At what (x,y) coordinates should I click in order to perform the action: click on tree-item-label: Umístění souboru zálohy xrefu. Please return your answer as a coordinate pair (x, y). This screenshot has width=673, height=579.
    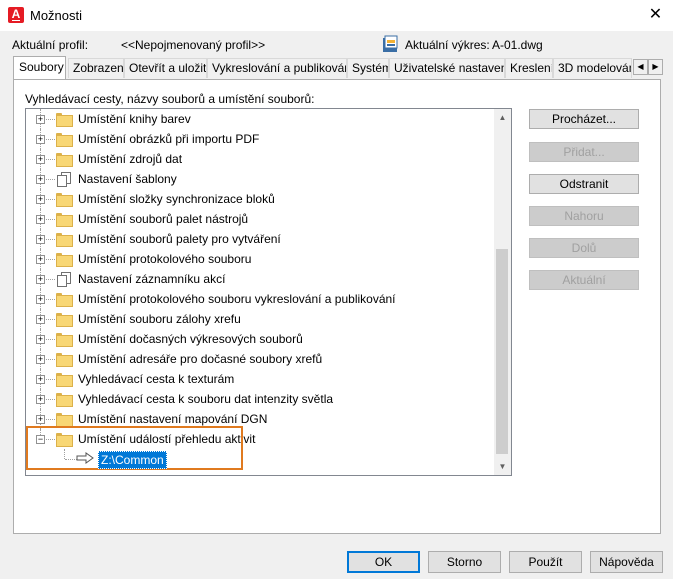
    Looking at the image, I should click on (159, 319).